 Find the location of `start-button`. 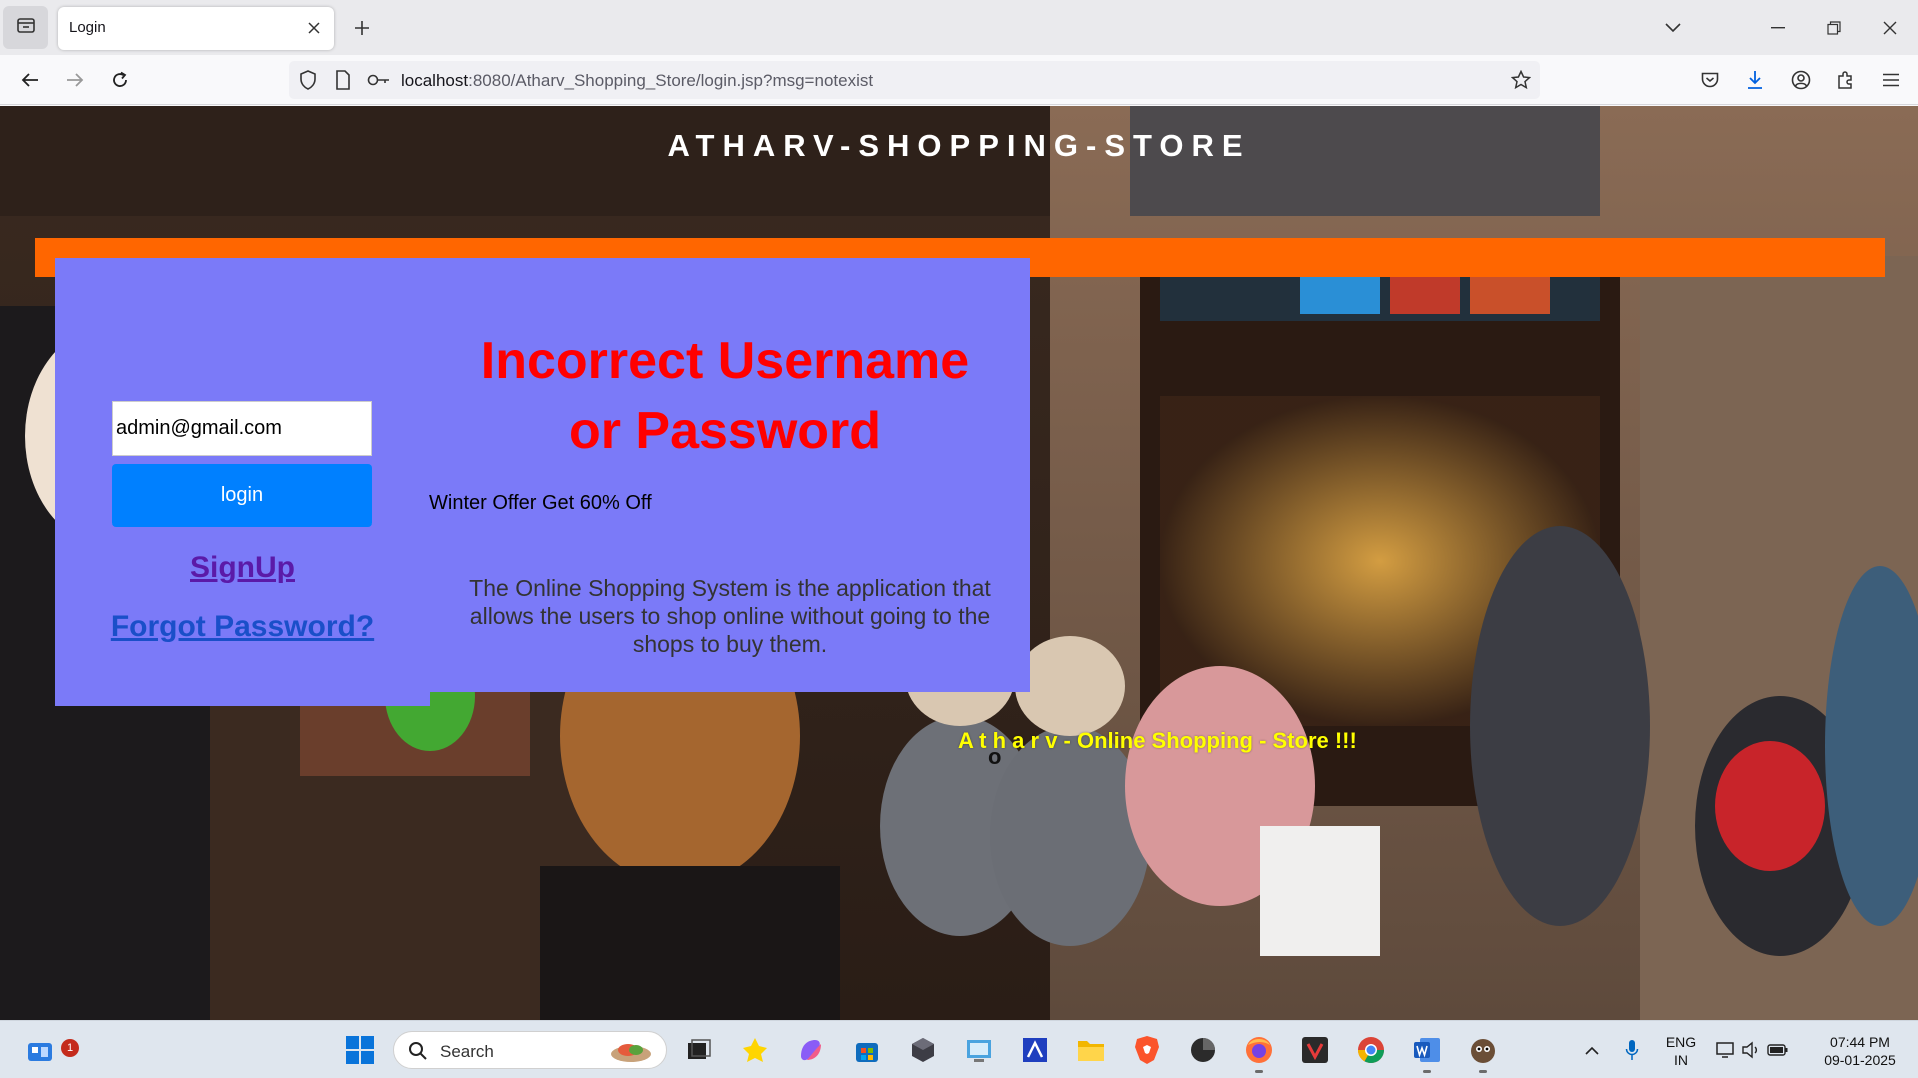

start-button is located at coordinates (360, 1050).